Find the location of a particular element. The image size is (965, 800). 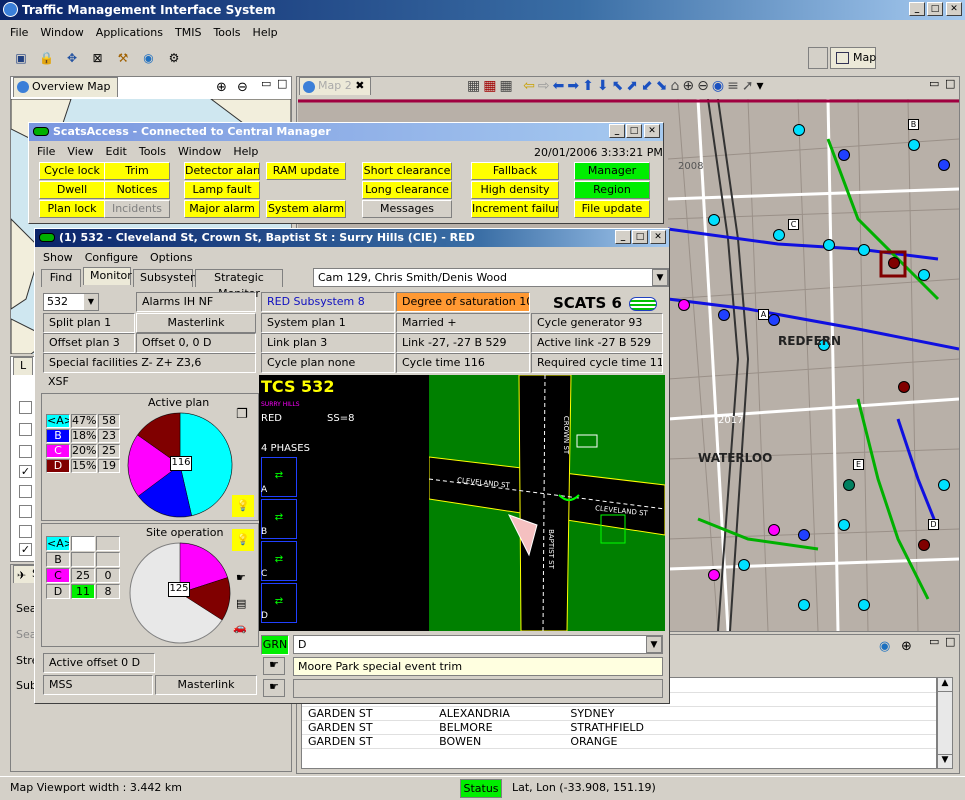

scats-menu-tools: Tools is located at coordinates (152, 151).